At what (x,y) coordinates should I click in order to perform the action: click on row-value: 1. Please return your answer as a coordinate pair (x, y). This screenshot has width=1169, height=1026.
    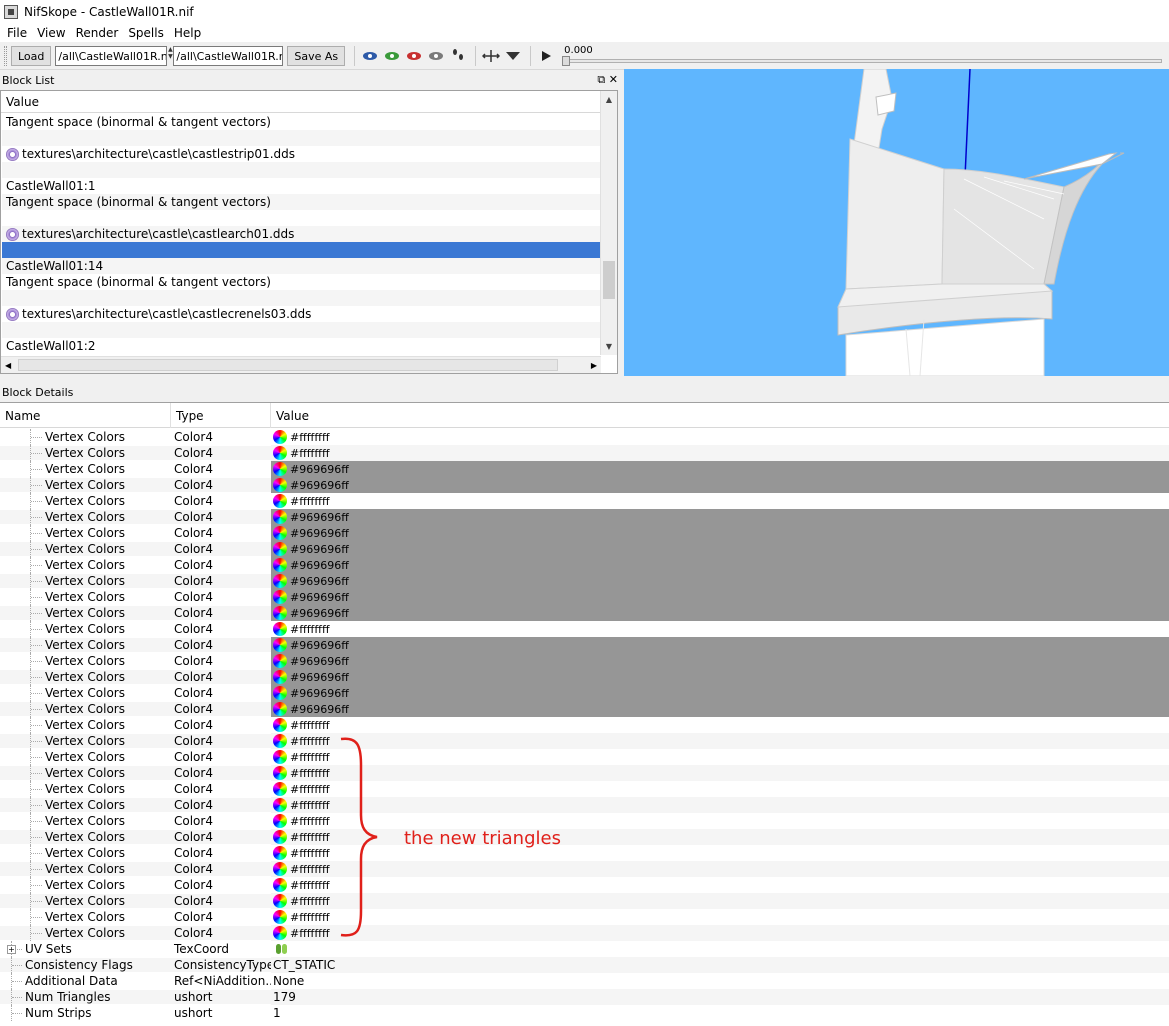
    Looking at the image, I should click on (720, 1013).